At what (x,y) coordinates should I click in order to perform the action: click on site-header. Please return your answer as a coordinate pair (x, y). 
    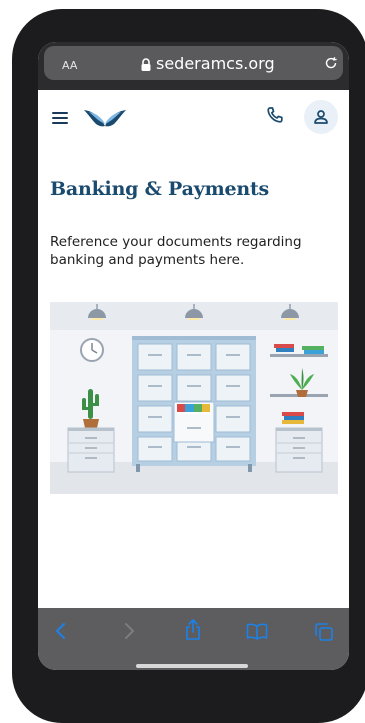
    Looking at the image, I should click on (193, 115).